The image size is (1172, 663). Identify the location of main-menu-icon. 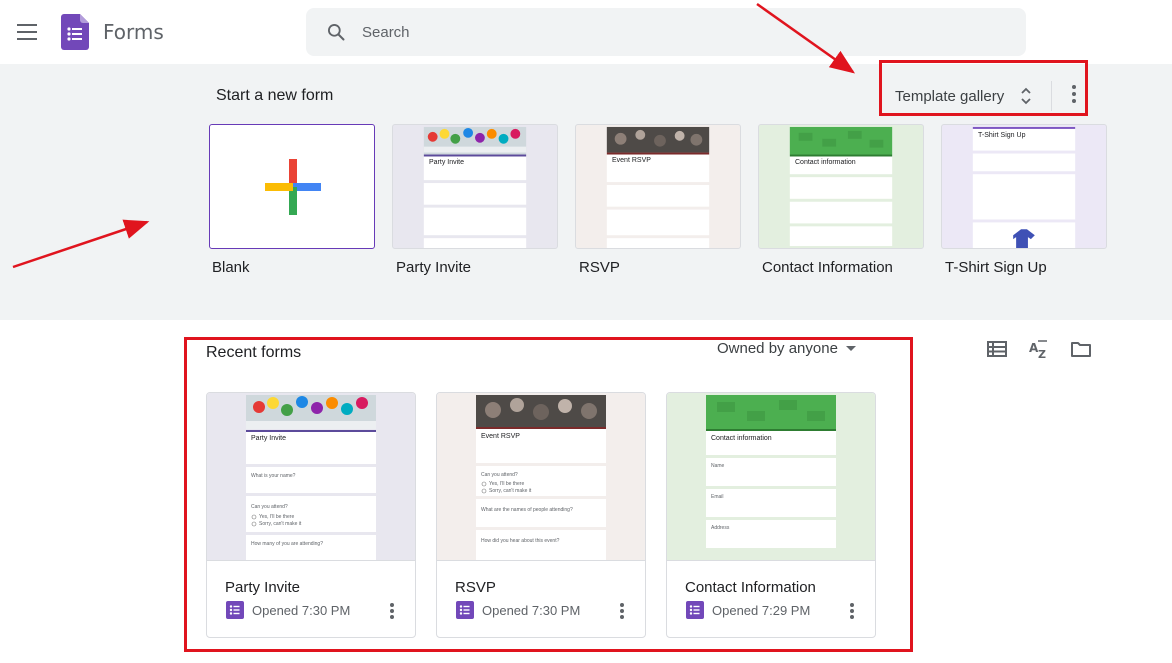
(27, 32).